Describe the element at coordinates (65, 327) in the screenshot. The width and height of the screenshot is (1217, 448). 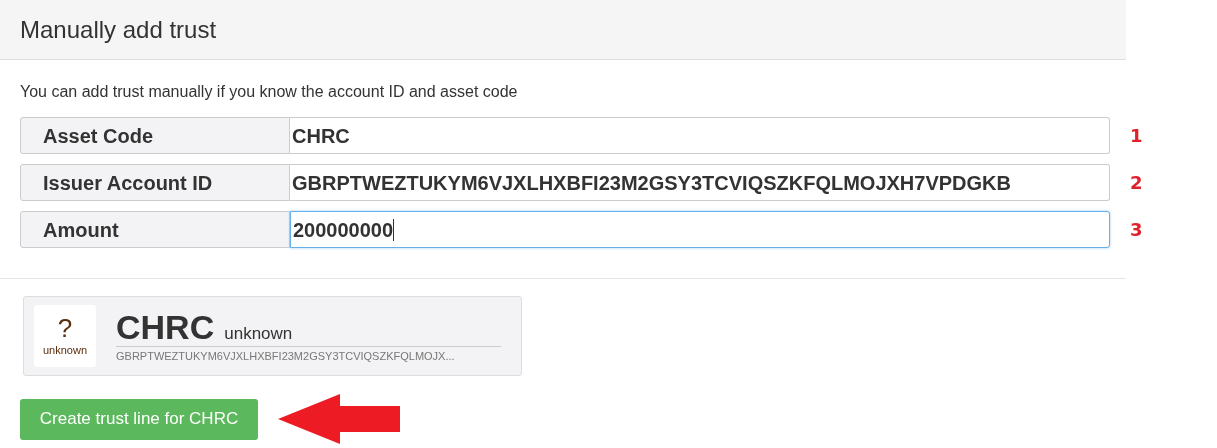
I see `question-mark-icon: ?` at that location.